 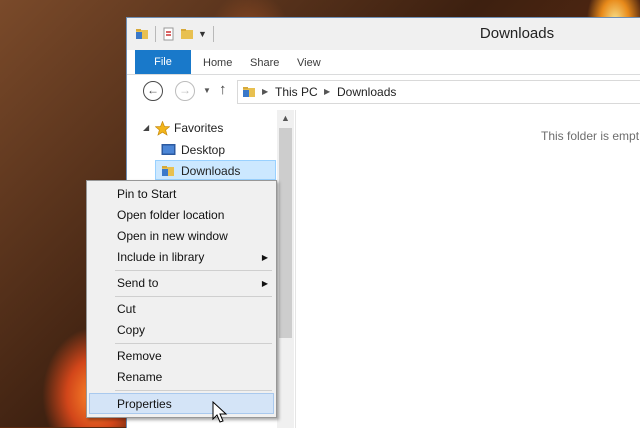 I want to click on quick-access-toolbar: ▼, so click(x=175, y=34).